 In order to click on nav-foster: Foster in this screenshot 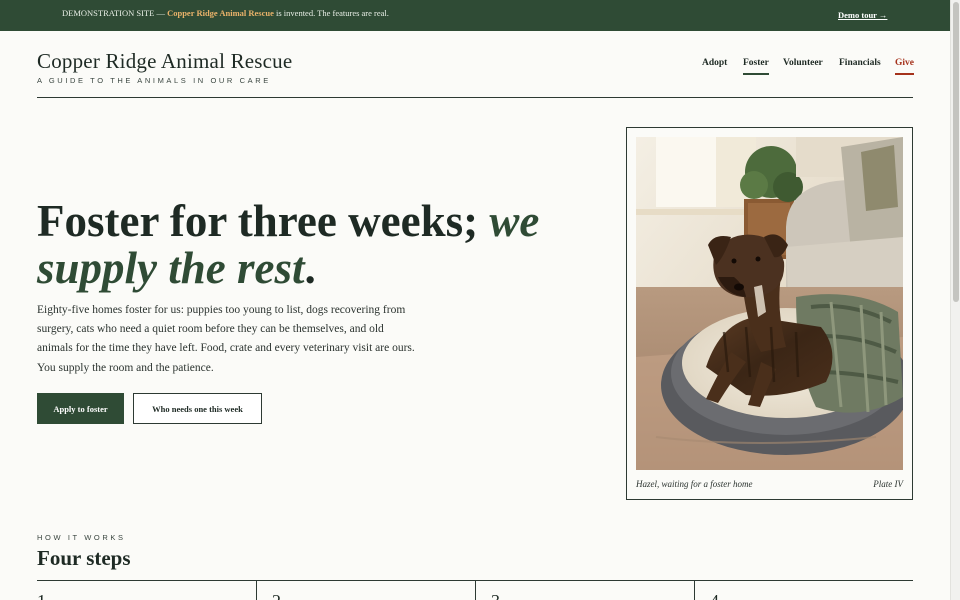, I will do `click(756, 66)`.